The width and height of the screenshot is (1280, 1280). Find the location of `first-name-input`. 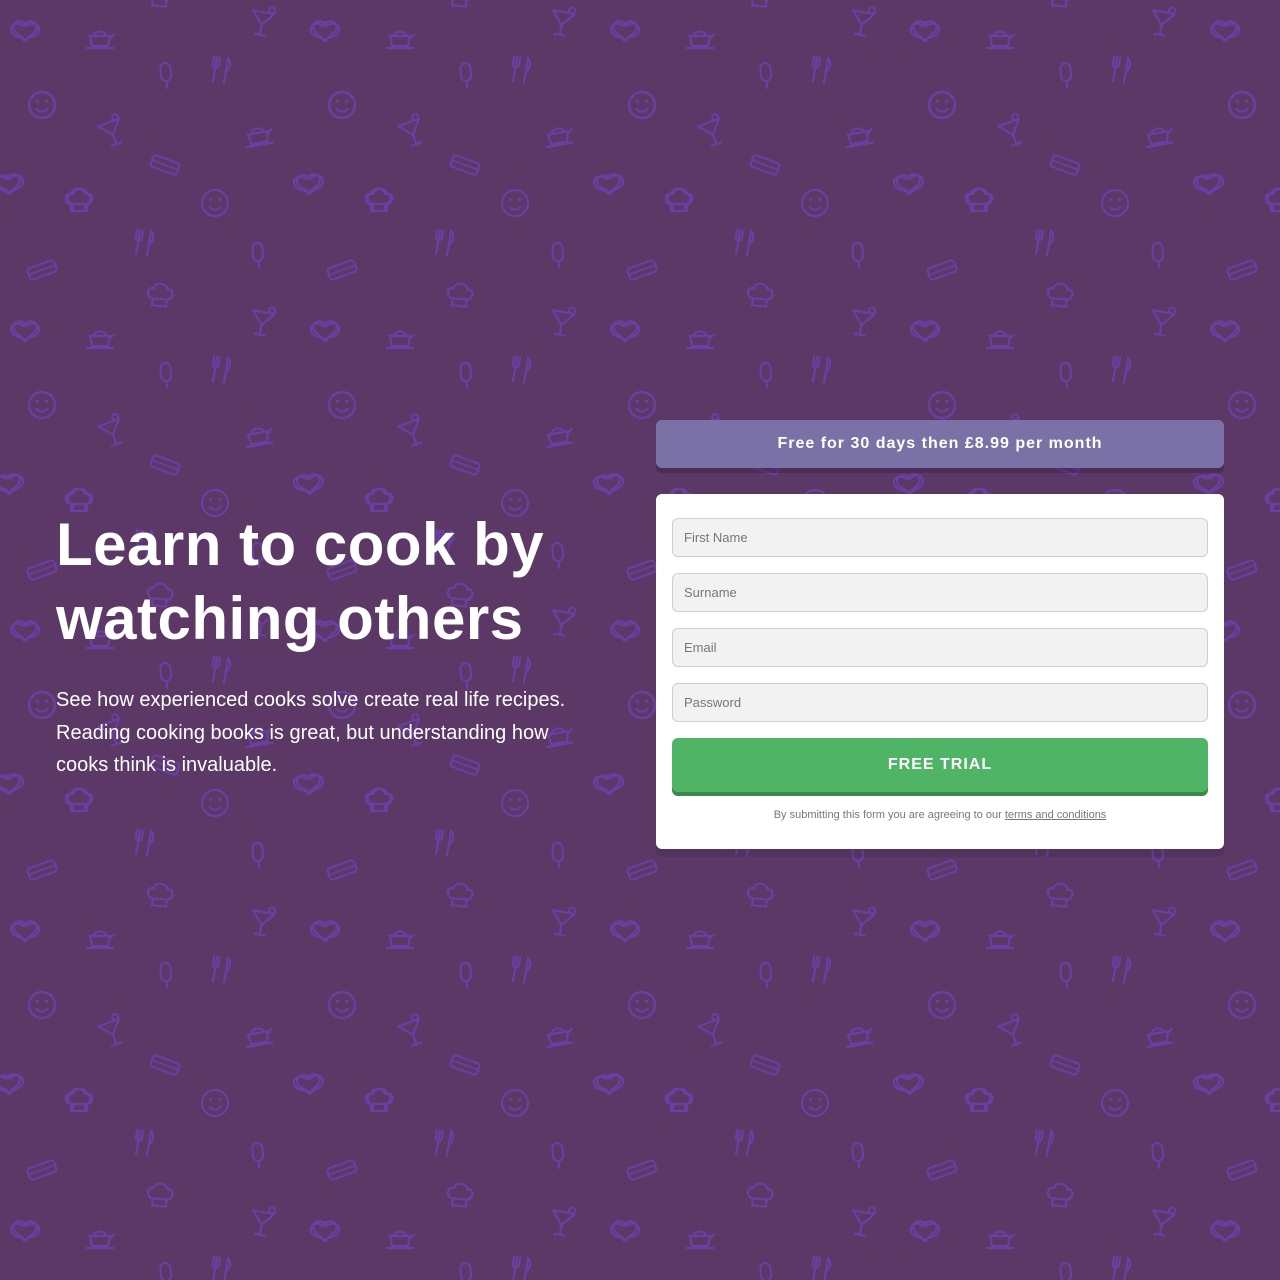

first-name-input is located at coordinates (940, 537).